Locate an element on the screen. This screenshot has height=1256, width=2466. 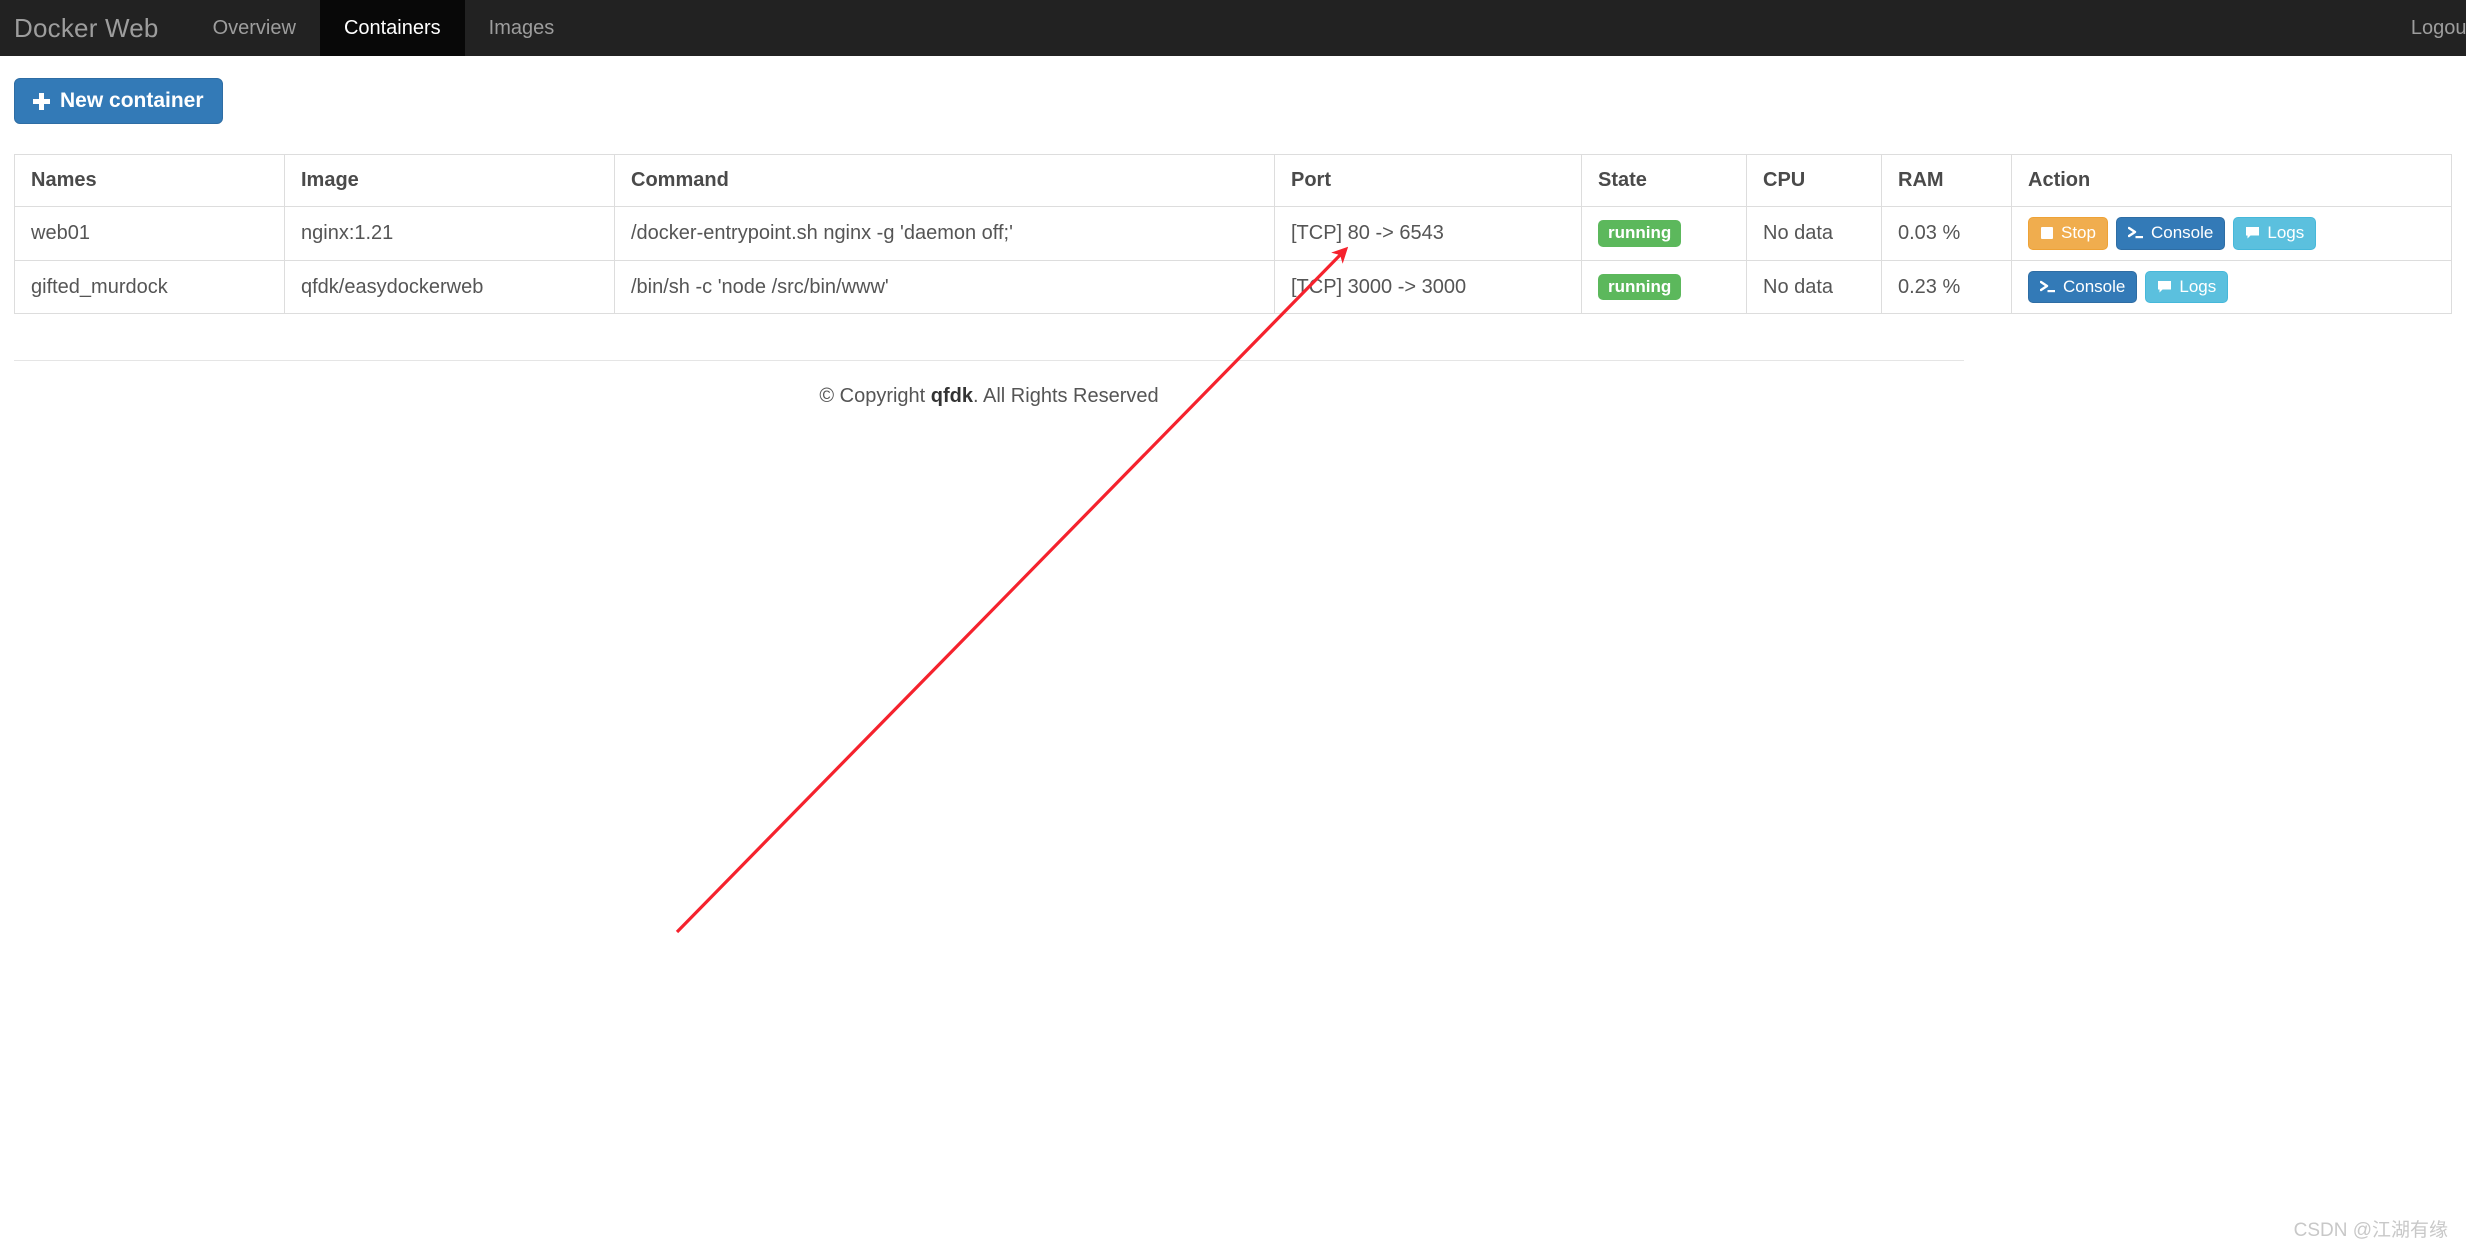
csdn-watermark: CSDN @江湖有缘 is located at coordinates (2370, 1230).